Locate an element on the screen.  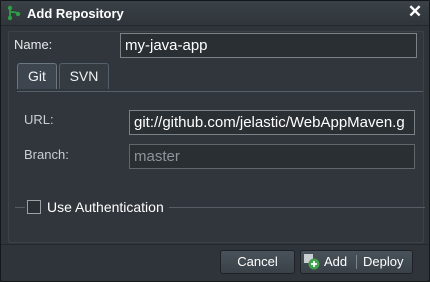
add-deploy-button: Add Deploy is located at coordinates (356, 262).